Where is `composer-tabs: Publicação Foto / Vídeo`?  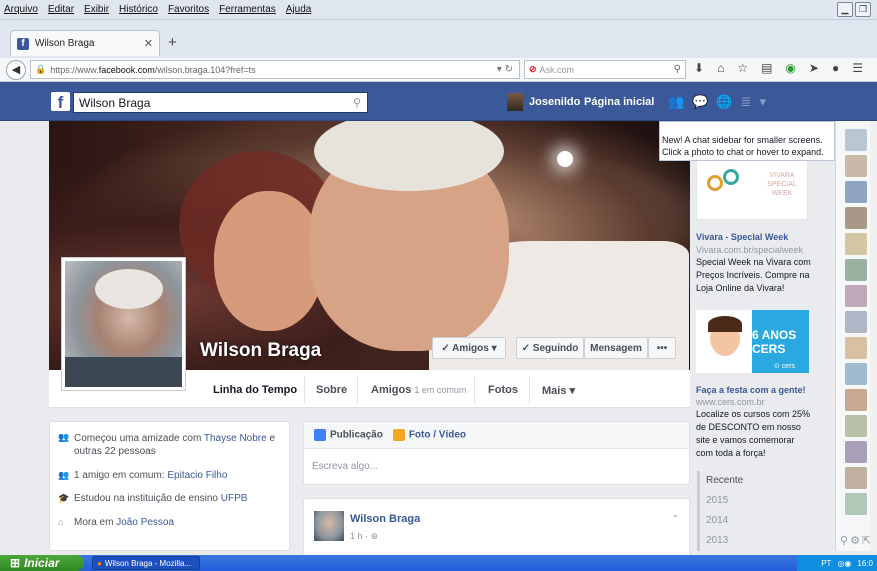 composer-tabs: Publicação Foto / Vídeo is located at coordinates (496, 435).